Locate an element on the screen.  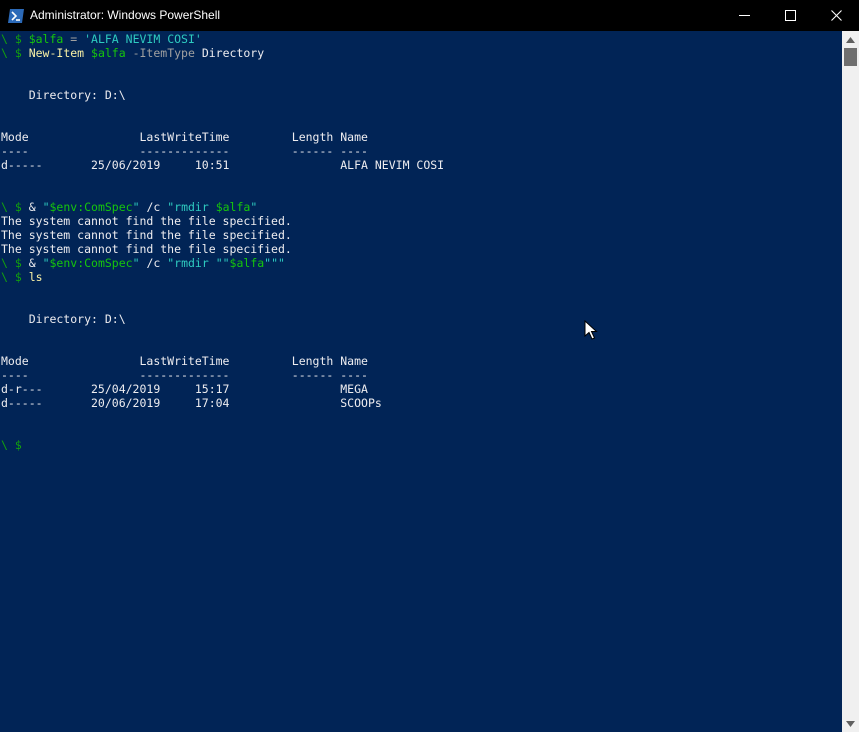
console-text: d----- 25/06/2019 10:51 ALFA NEVIM COSI is located at coordinates (223, 165).